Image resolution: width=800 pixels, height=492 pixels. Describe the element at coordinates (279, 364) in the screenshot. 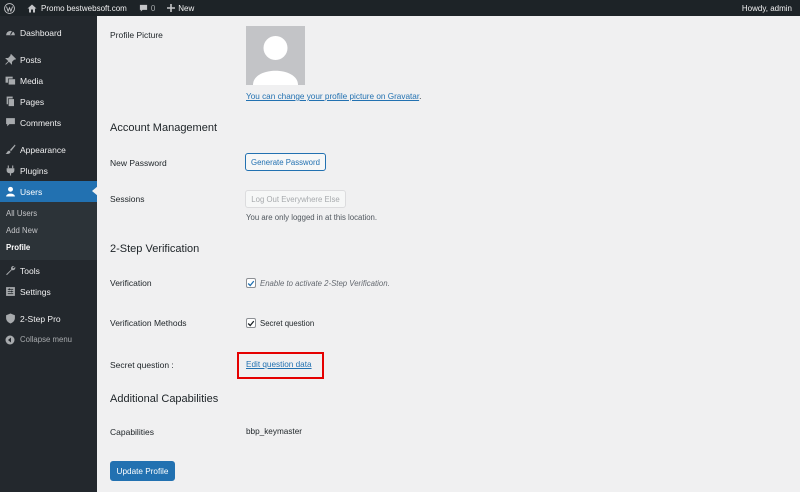

I see `edit-question-data-link: Edit question data` at that location.